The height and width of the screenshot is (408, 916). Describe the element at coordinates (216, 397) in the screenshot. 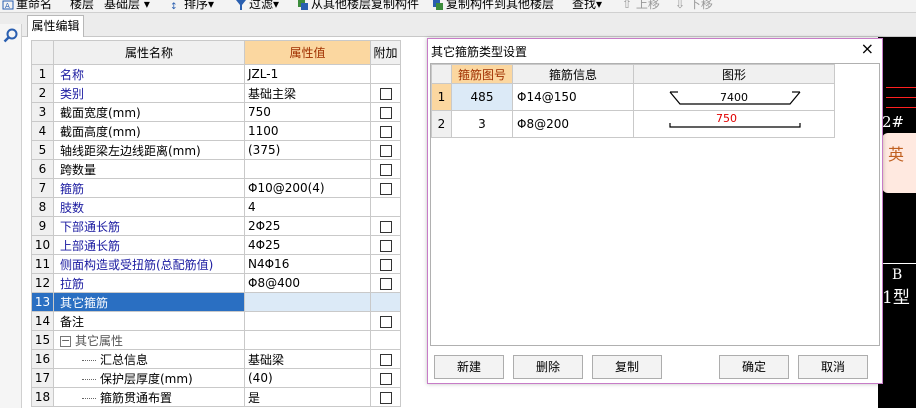

I see `table-row: 18 箍筋贯通布置 是` at that location.